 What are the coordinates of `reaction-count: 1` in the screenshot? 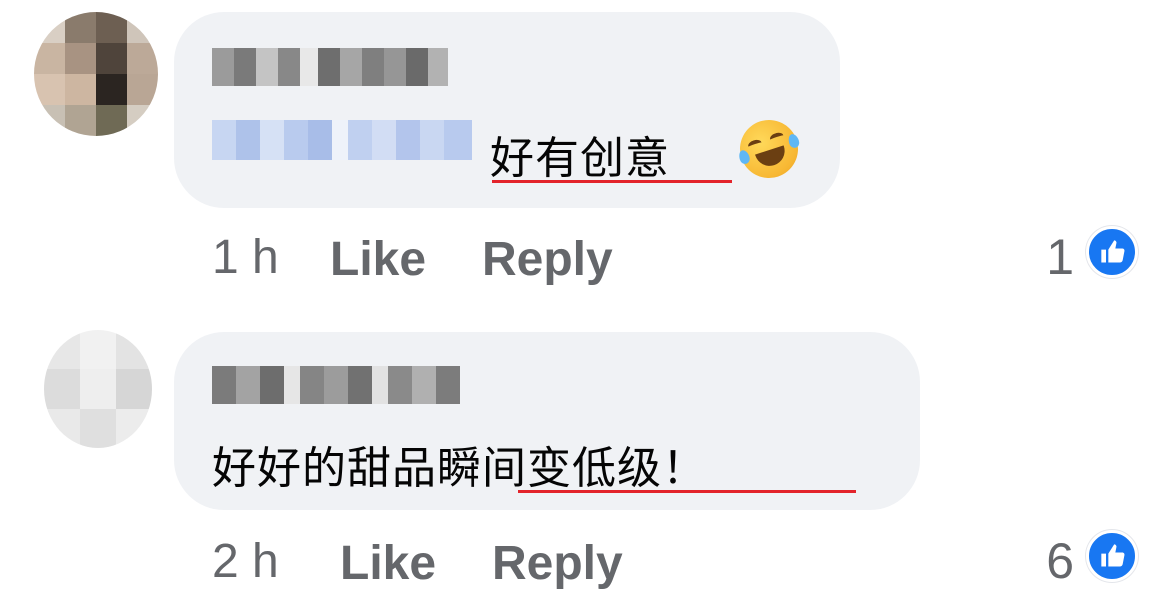 It's located at (1052, 257).